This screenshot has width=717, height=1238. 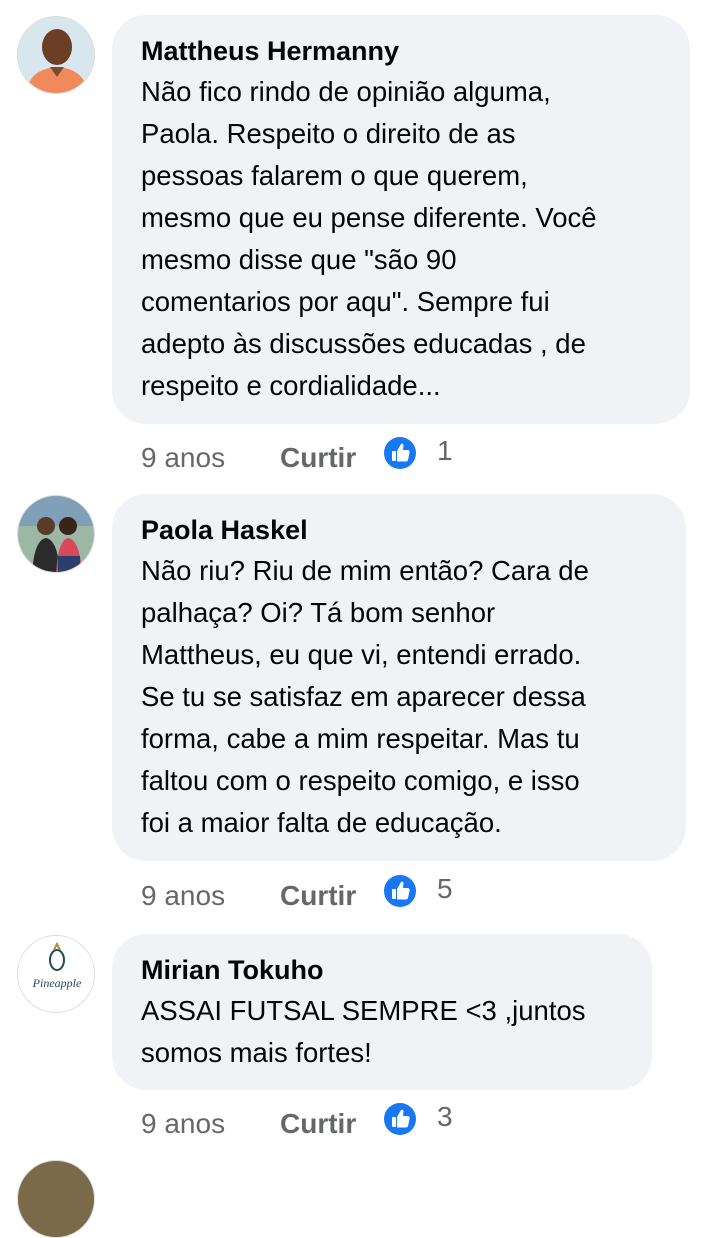 I want to click on reaction-count: 3, so click(x=445, y=1117).